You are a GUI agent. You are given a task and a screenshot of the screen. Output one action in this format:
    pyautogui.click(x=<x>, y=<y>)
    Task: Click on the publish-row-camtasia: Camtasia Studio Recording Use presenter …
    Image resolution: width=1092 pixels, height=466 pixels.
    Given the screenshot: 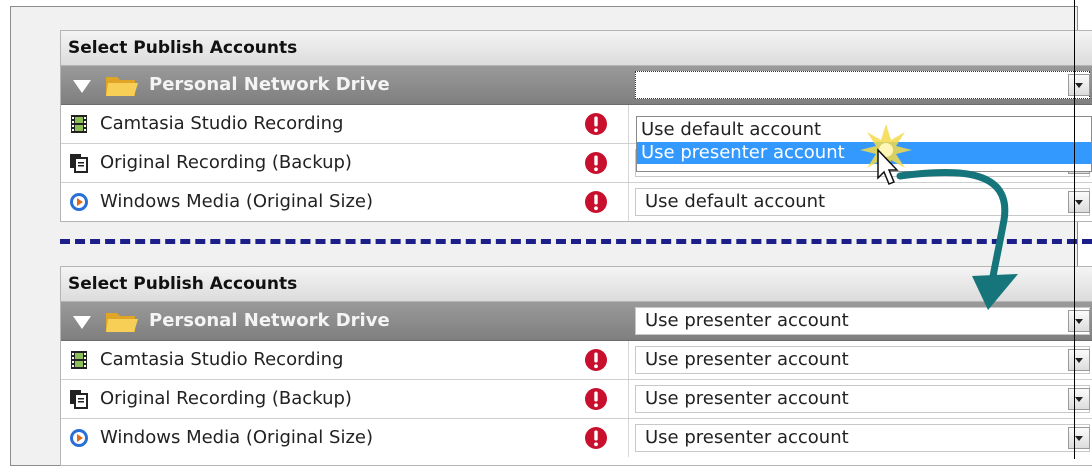 What is the action you would take?
    pyautogui.click(x=576, y=360)
    